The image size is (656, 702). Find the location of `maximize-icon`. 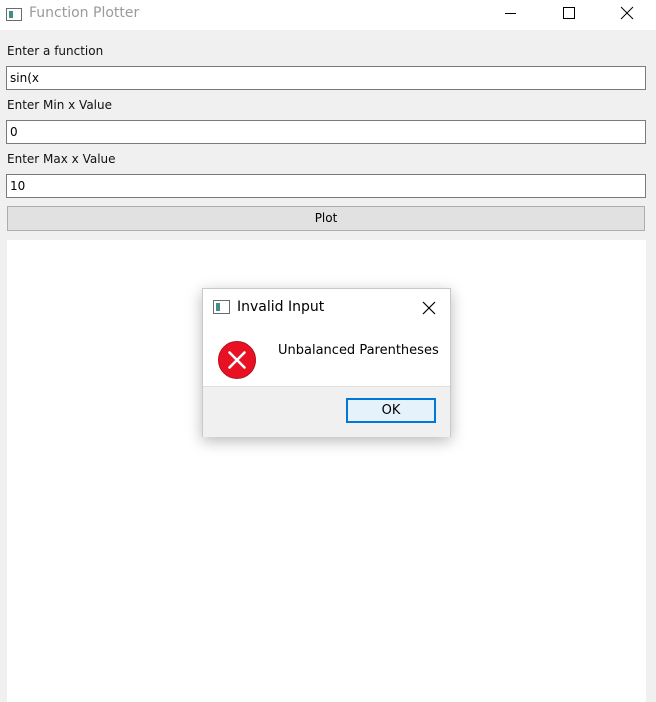

maximize-icon is located at coordinates (569, 13).